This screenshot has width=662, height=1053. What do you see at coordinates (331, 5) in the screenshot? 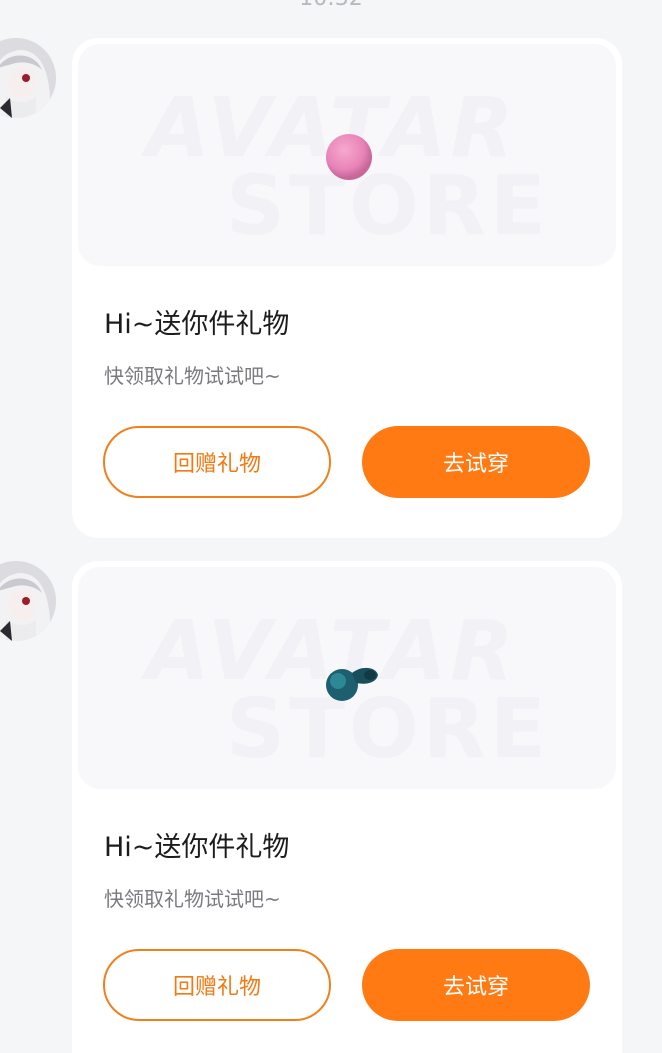
I see `message-timestamp: 10:32` at bounding box center [331, 5].